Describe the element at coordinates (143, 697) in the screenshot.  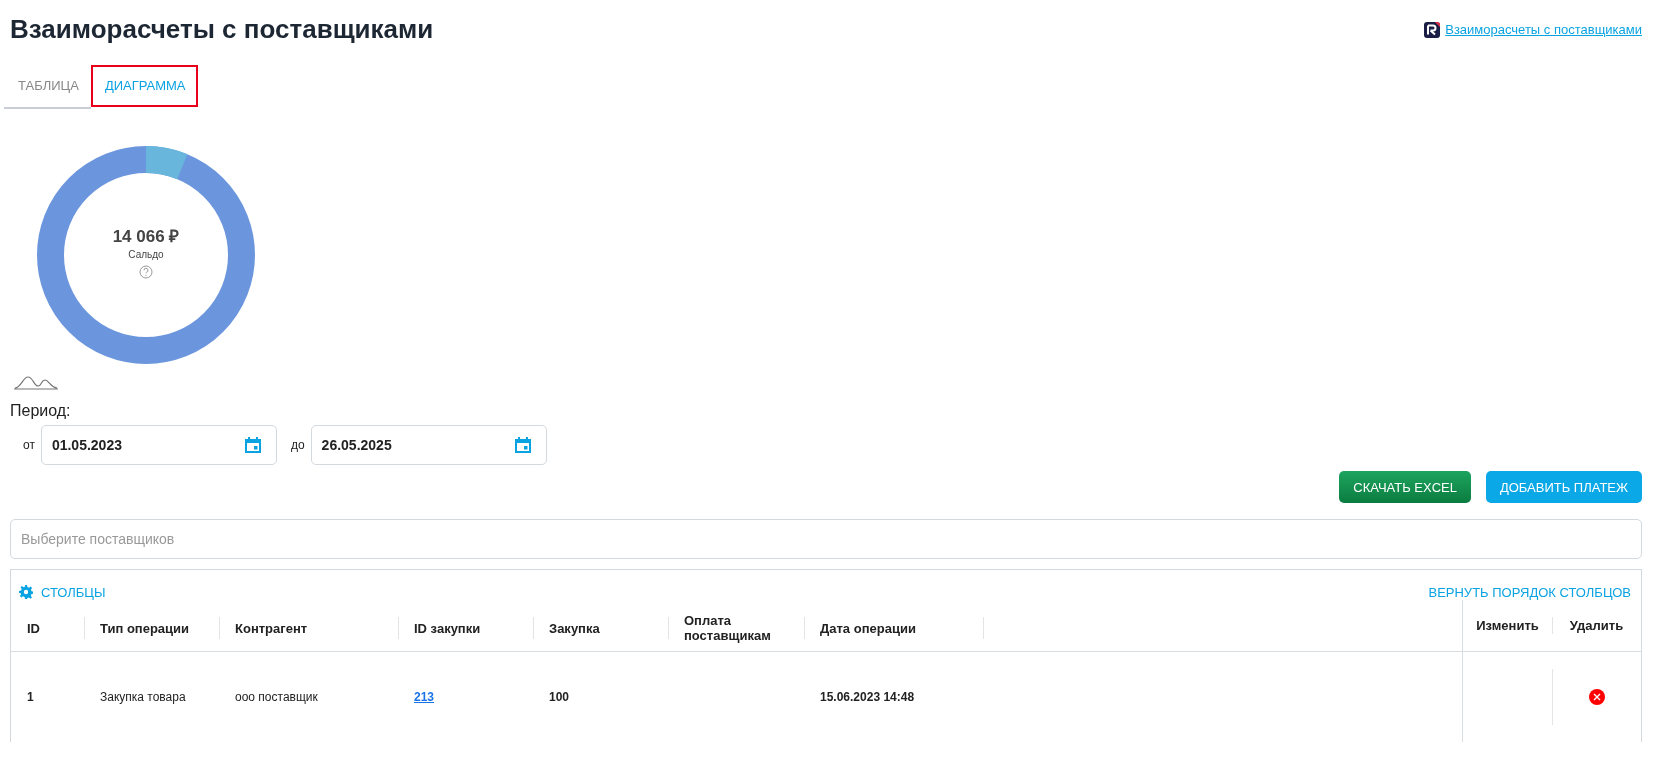
I see `table-cell: Закупка товара` at that location.